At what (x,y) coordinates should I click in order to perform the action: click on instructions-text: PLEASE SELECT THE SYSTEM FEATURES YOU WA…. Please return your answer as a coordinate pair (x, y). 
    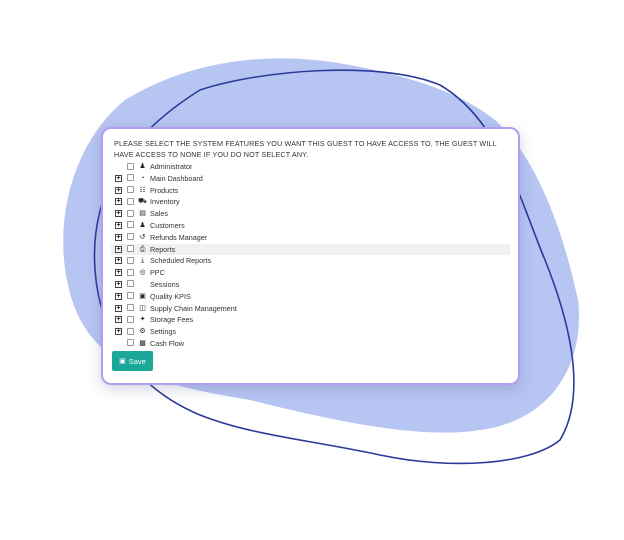
    Looking at the image, I should click on (305, 149).